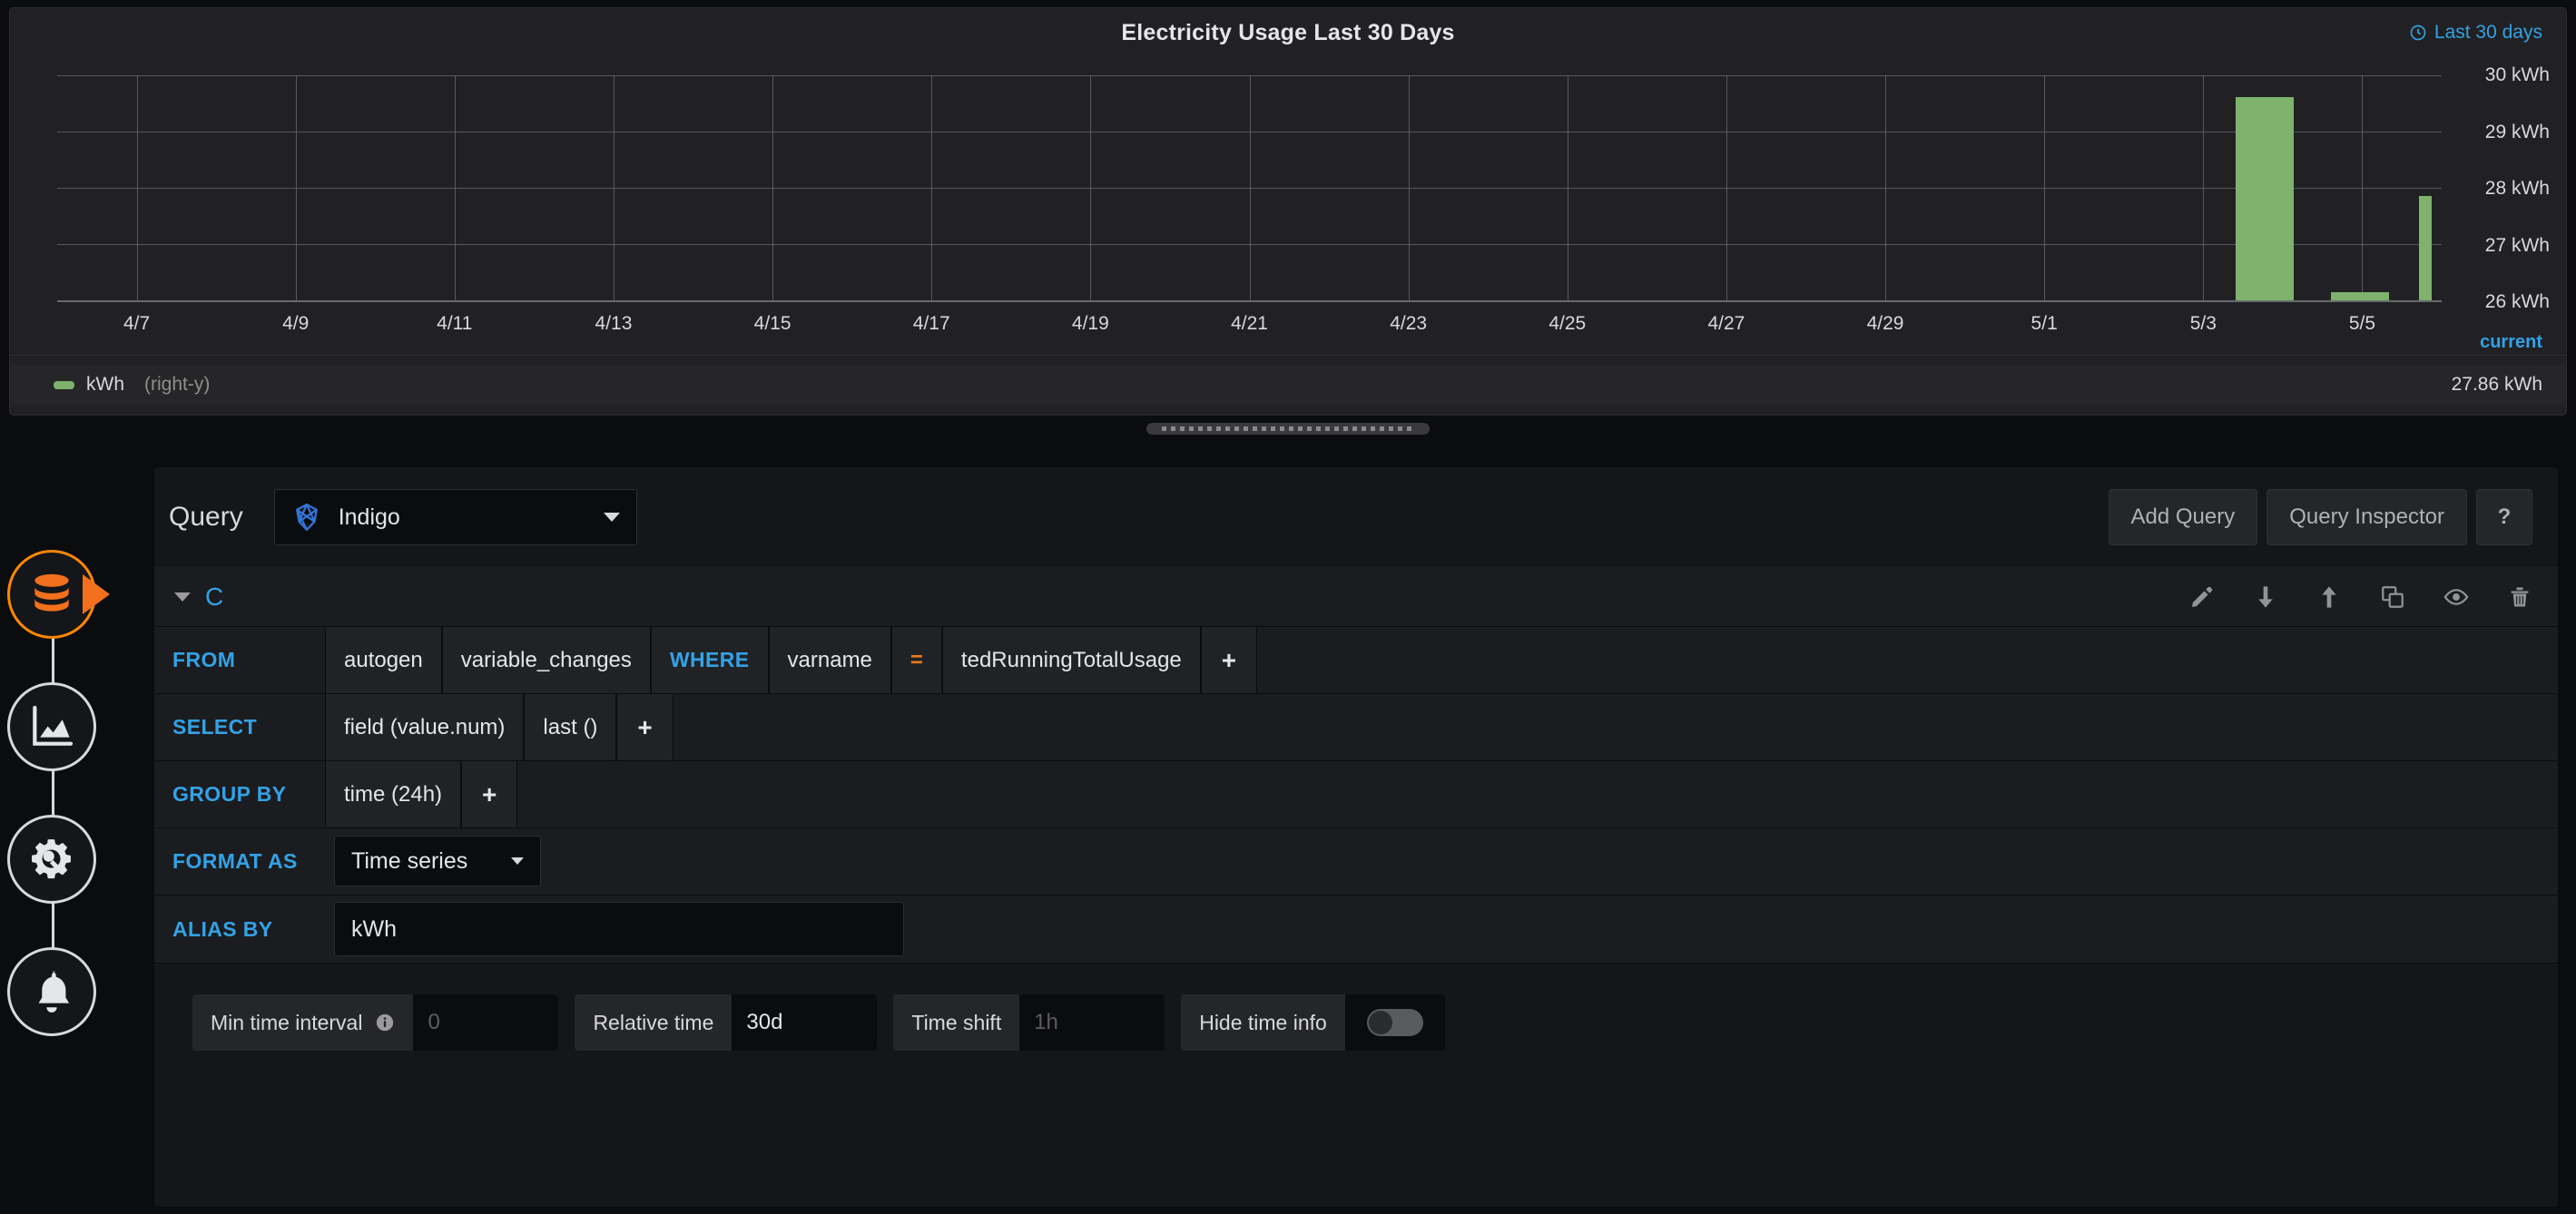 The image size is (2576, 1214). What do you see at coordinates (369, 517) in the screenshot?
I see `datasource-name: Indigo` at bounding box center [369, 517].